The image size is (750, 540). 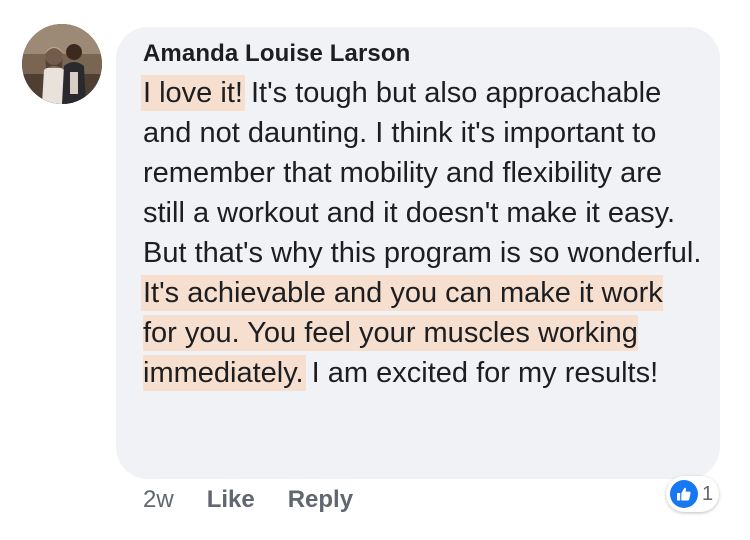 I want to click on comment-actions: 2w Like Reply, so click(x=264, y=500).